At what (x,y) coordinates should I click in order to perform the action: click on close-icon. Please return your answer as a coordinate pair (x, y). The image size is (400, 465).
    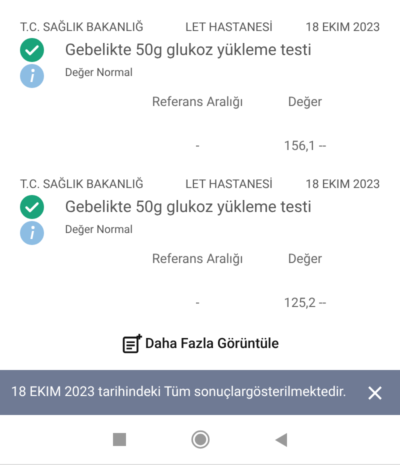
    Looking at the image, I should click on (375, 392).